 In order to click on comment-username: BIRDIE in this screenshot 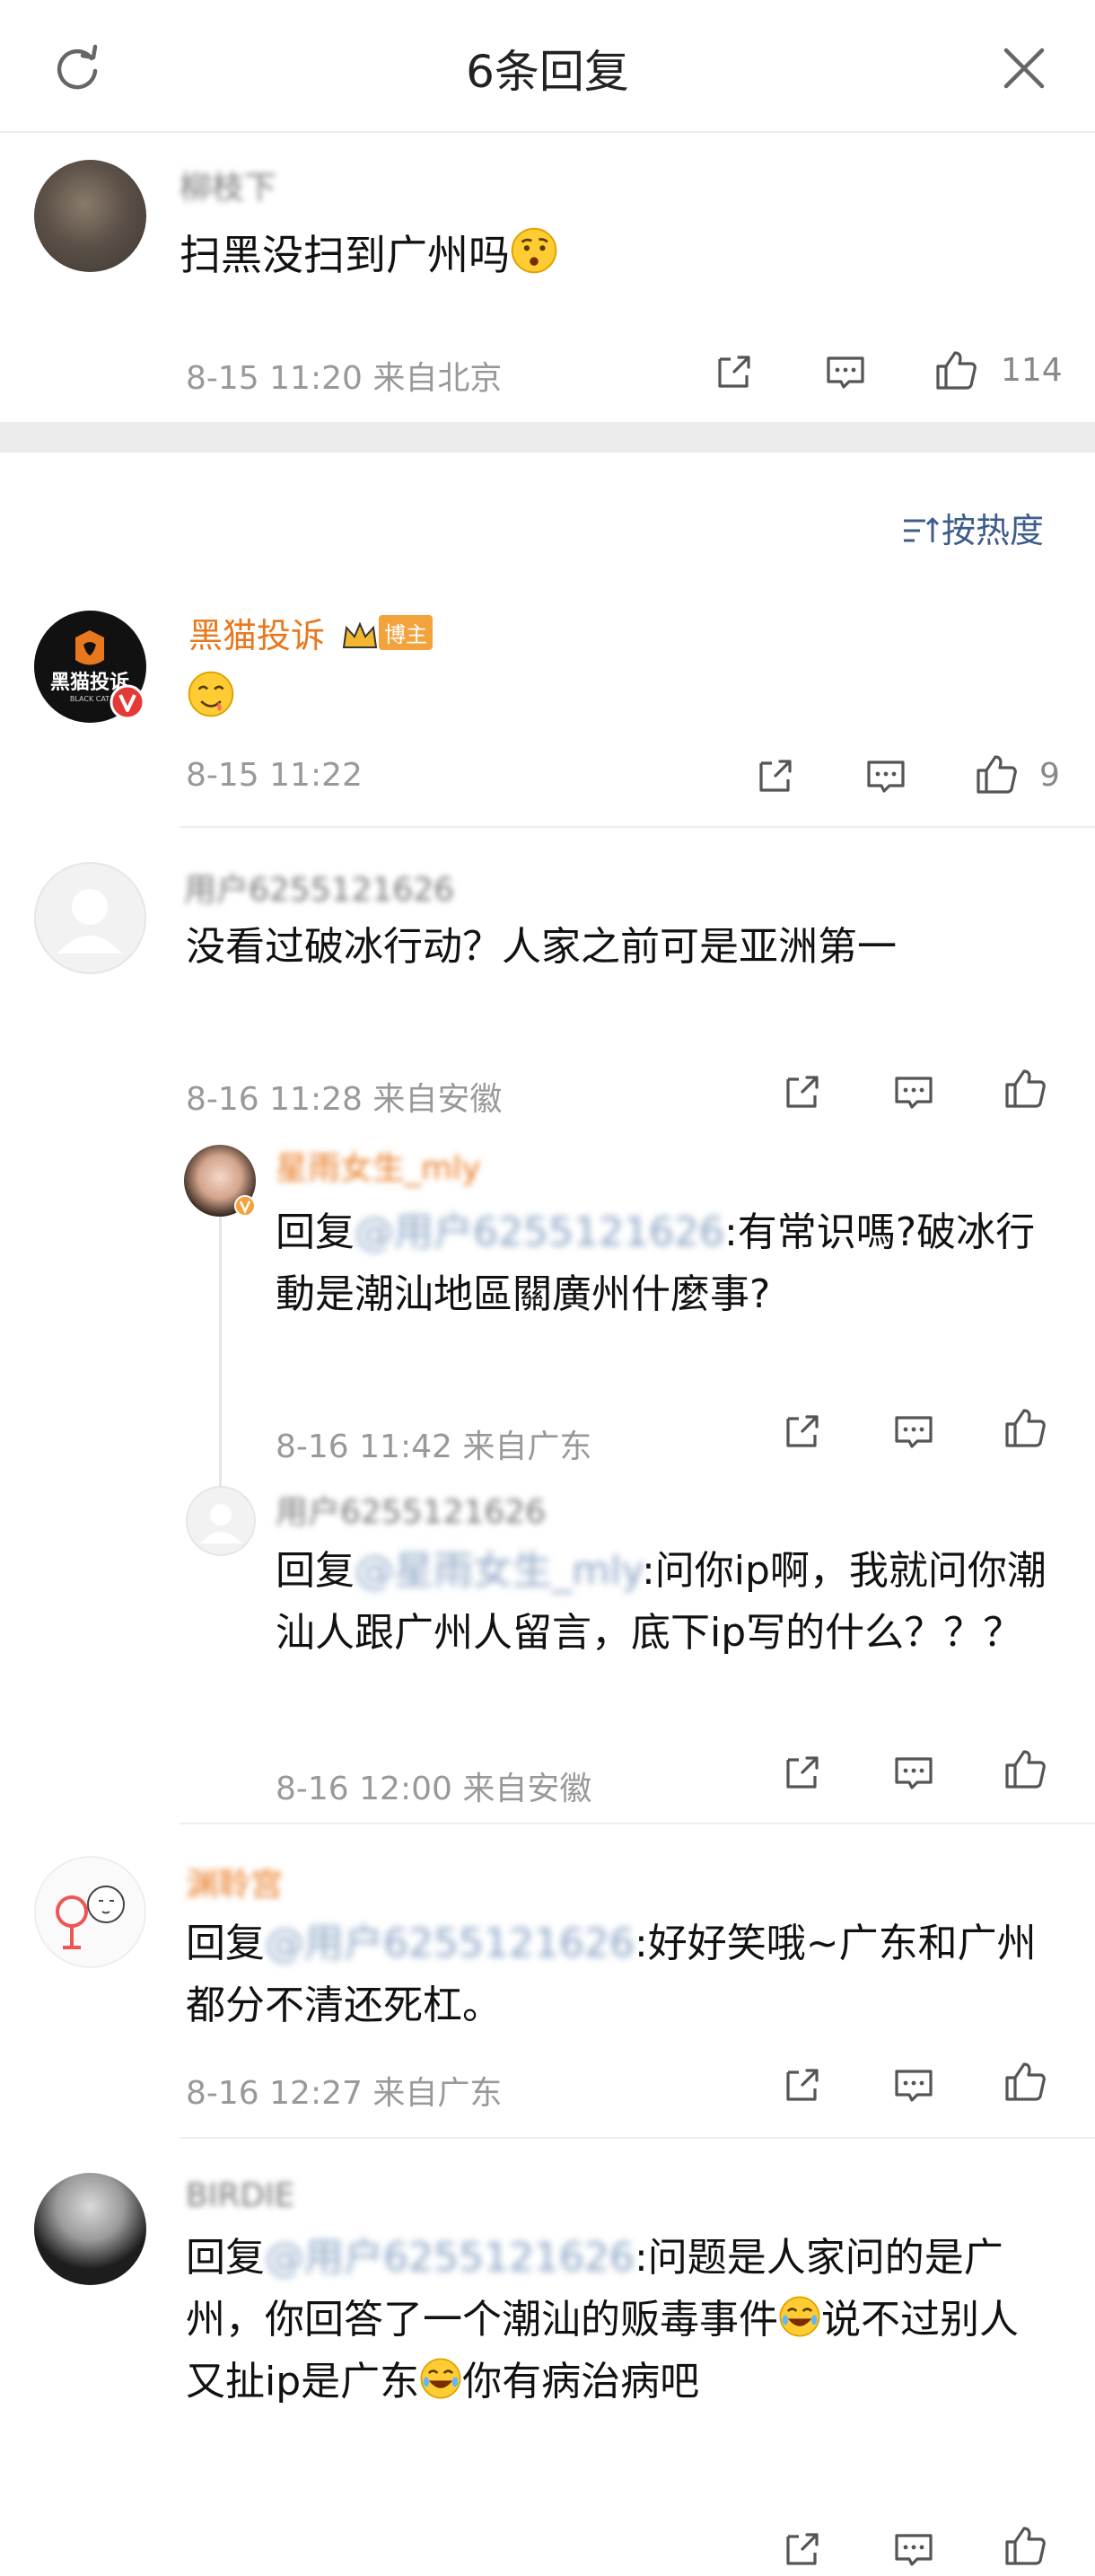, I will do `click(240, 2195)`.